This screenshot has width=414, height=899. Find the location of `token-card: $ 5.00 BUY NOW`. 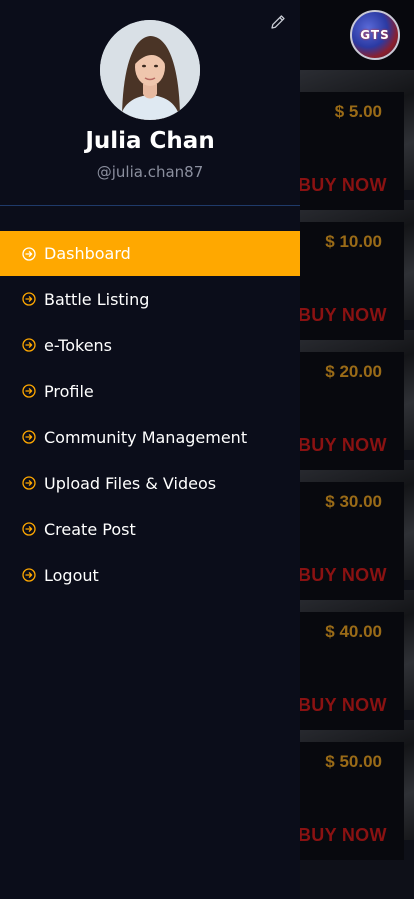

token-card: $ 5.00 BUY NOW is located at coordinates (347, 151).